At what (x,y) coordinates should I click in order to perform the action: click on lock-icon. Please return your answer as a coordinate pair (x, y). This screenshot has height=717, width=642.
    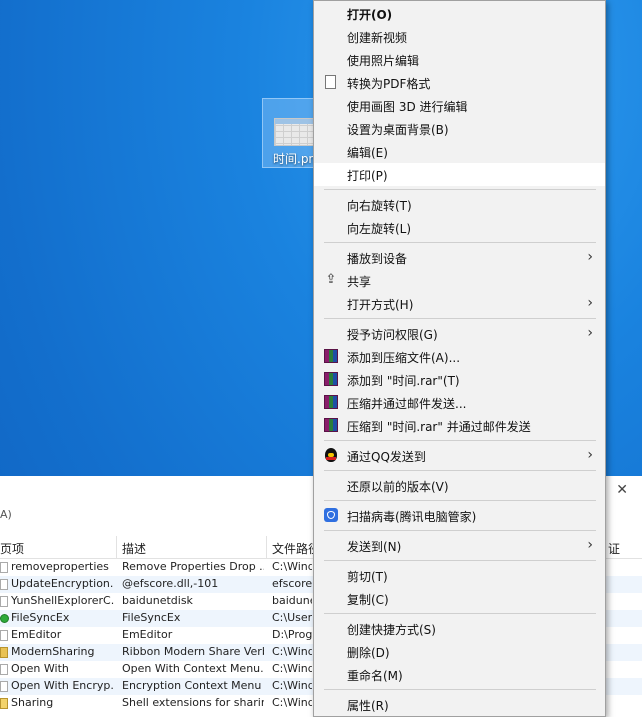
    Looking at the image, I should click on (4, 703).